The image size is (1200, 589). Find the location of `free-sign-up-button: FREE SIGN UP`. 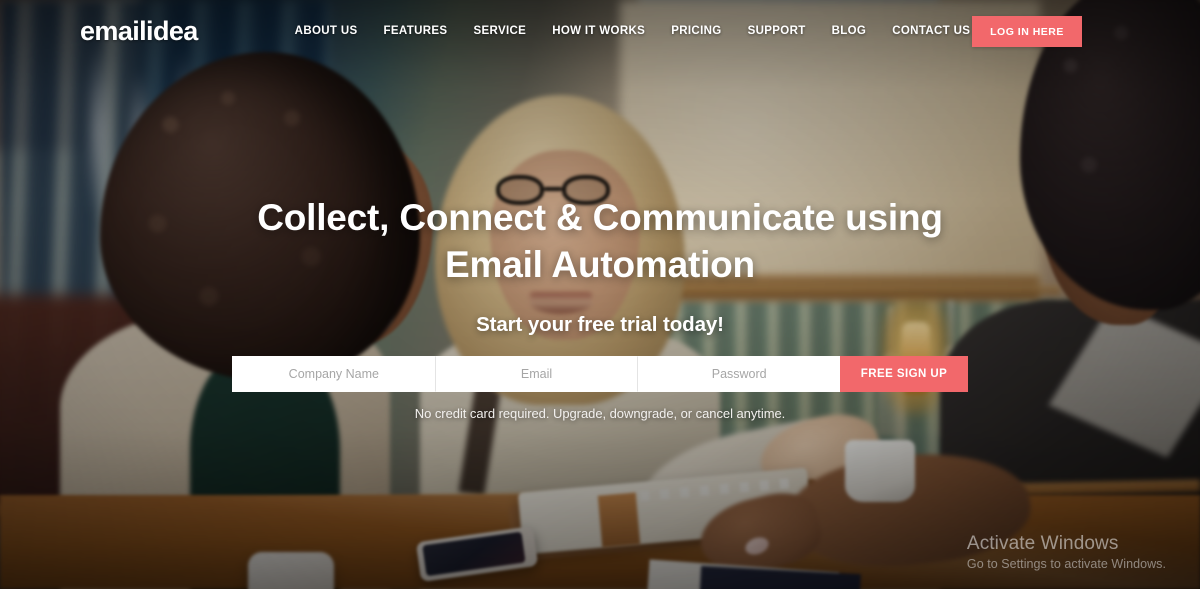

free-sign-up-button: FREE SIGN UP is located at coordinates (904, 373).